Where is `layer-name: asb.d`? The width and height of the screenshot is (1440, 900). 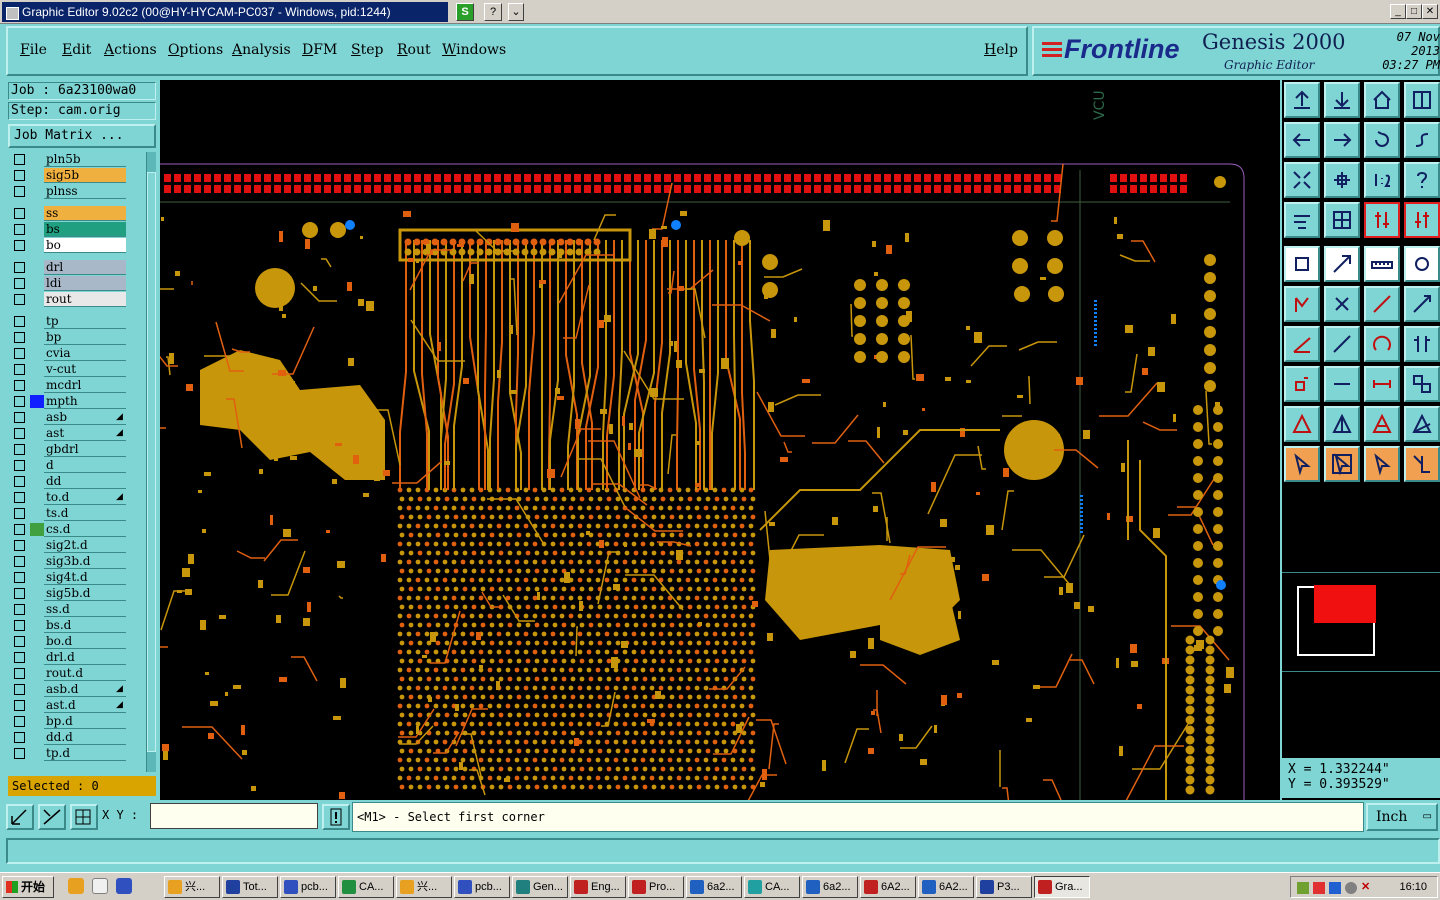 layer-name: asb.d is located at coordinates (85, 689).